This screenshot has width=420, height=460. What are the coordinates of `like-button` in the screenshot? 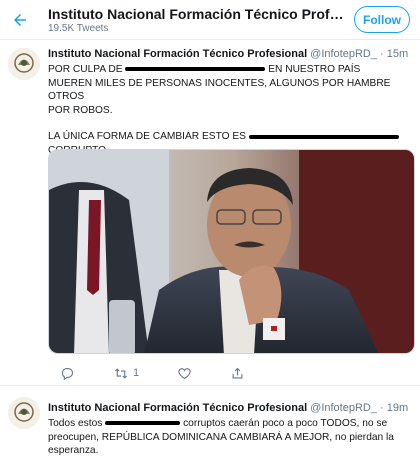 It's located at (184, 373).